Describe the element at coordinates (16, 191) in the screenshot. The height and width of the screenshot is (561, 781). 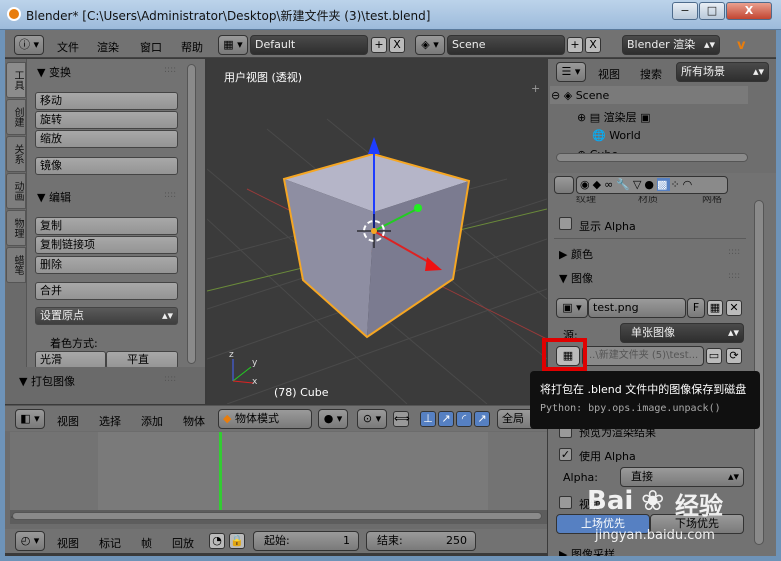
I see `tab-animation: 动画` at that location.